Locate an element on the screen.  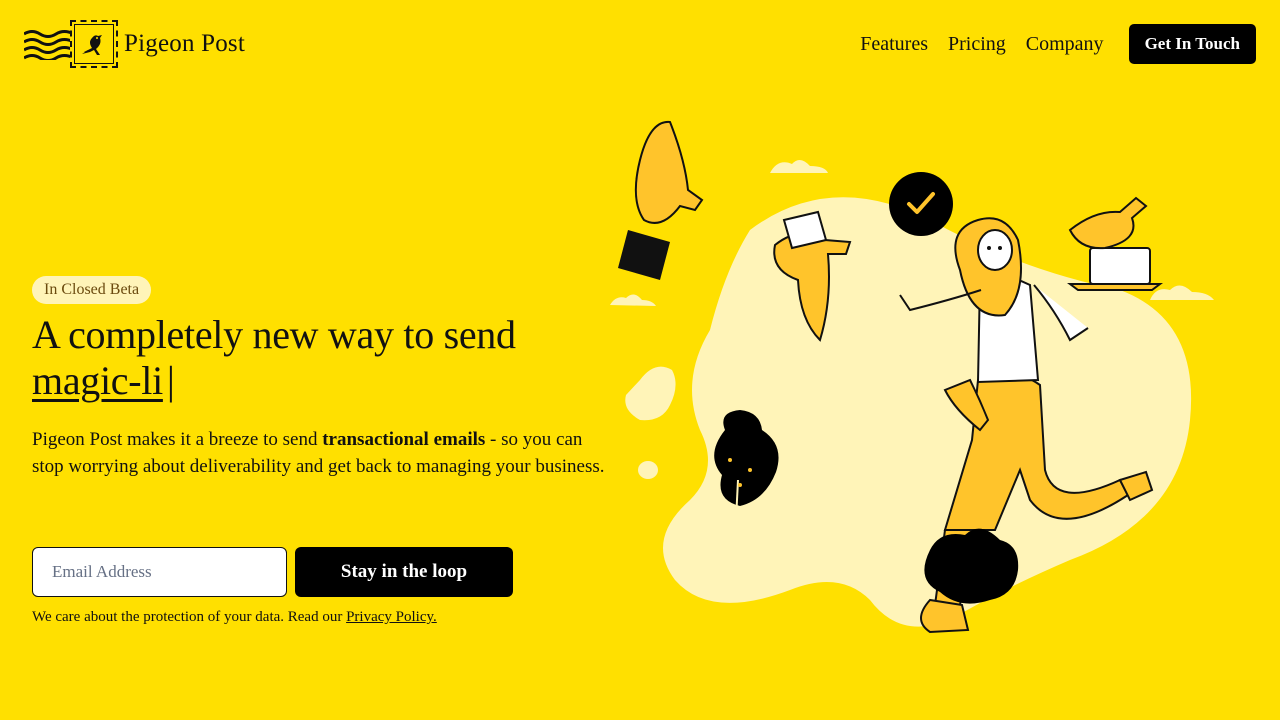
brand-name: Pigeon Post is located at coordinates (184, 43).